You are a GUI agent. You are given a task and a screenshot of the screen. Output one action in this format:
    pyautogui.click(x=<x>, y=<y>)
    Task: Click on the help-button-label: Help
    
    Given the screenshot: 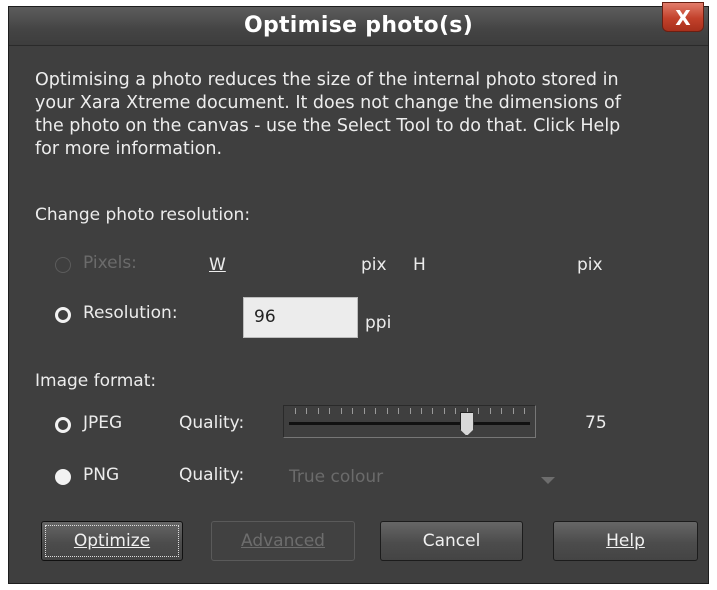 What is the action you would take?
    pyautogui.click(x=625, y=541)
    